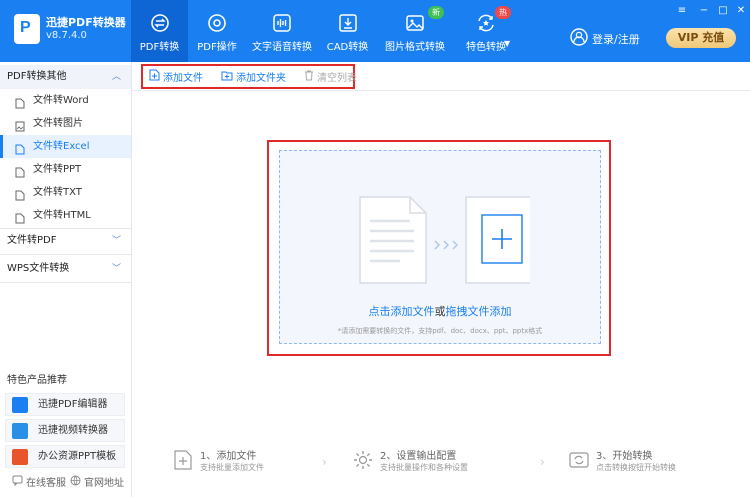  What do you see at coordinates (65, 123) in the screenshot?
I see `sidebar-item-to-image: 文件转图片` at bounding box center [65, 123].